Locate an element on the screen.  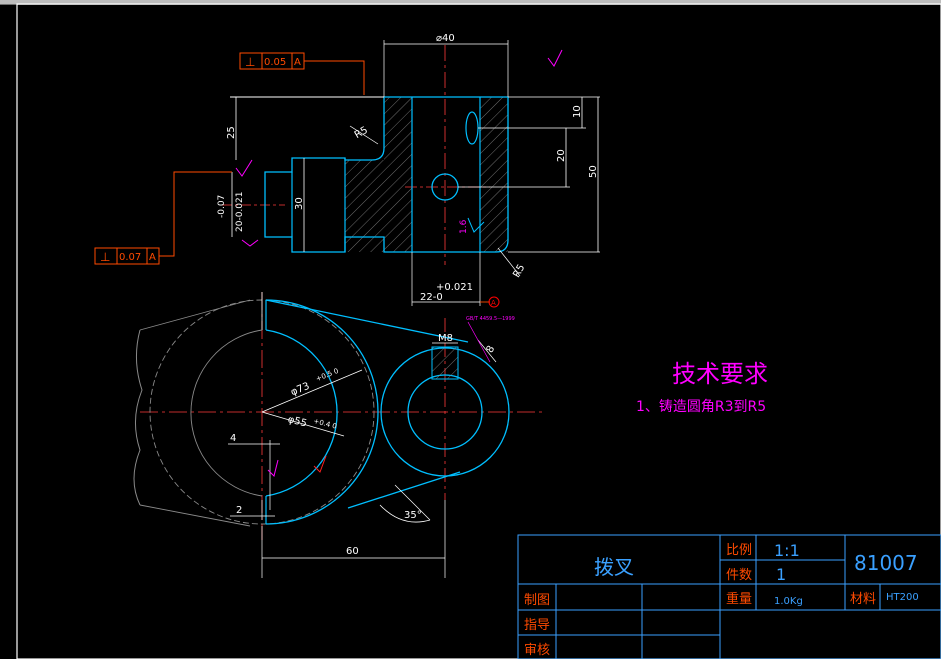
hub-right-hatch is located at coordinates (494, 174).